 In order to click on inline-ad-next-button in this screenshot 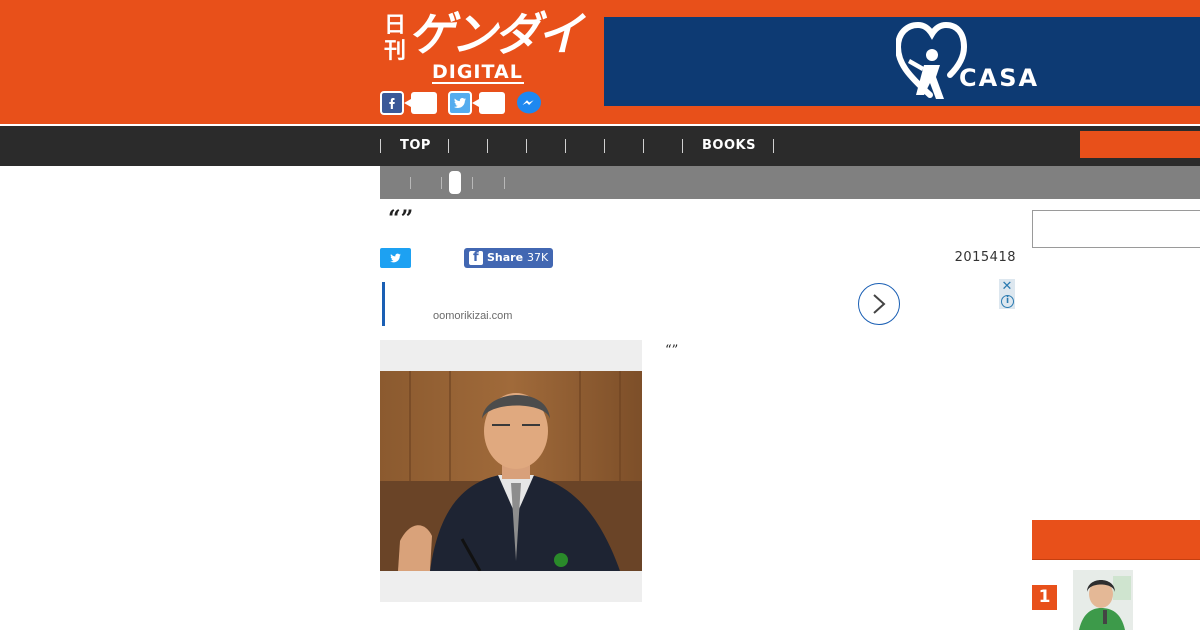, I will do `click(879, 304)`.